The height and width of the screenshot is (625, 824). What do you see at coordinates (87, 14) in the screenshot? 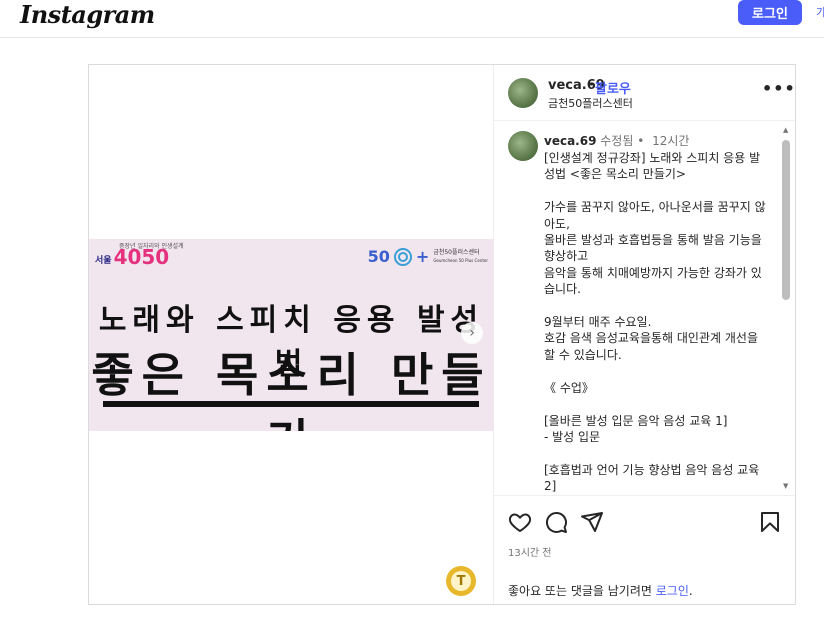
I see `instagram-logo: Instagram` at bounding box center [87, 14].